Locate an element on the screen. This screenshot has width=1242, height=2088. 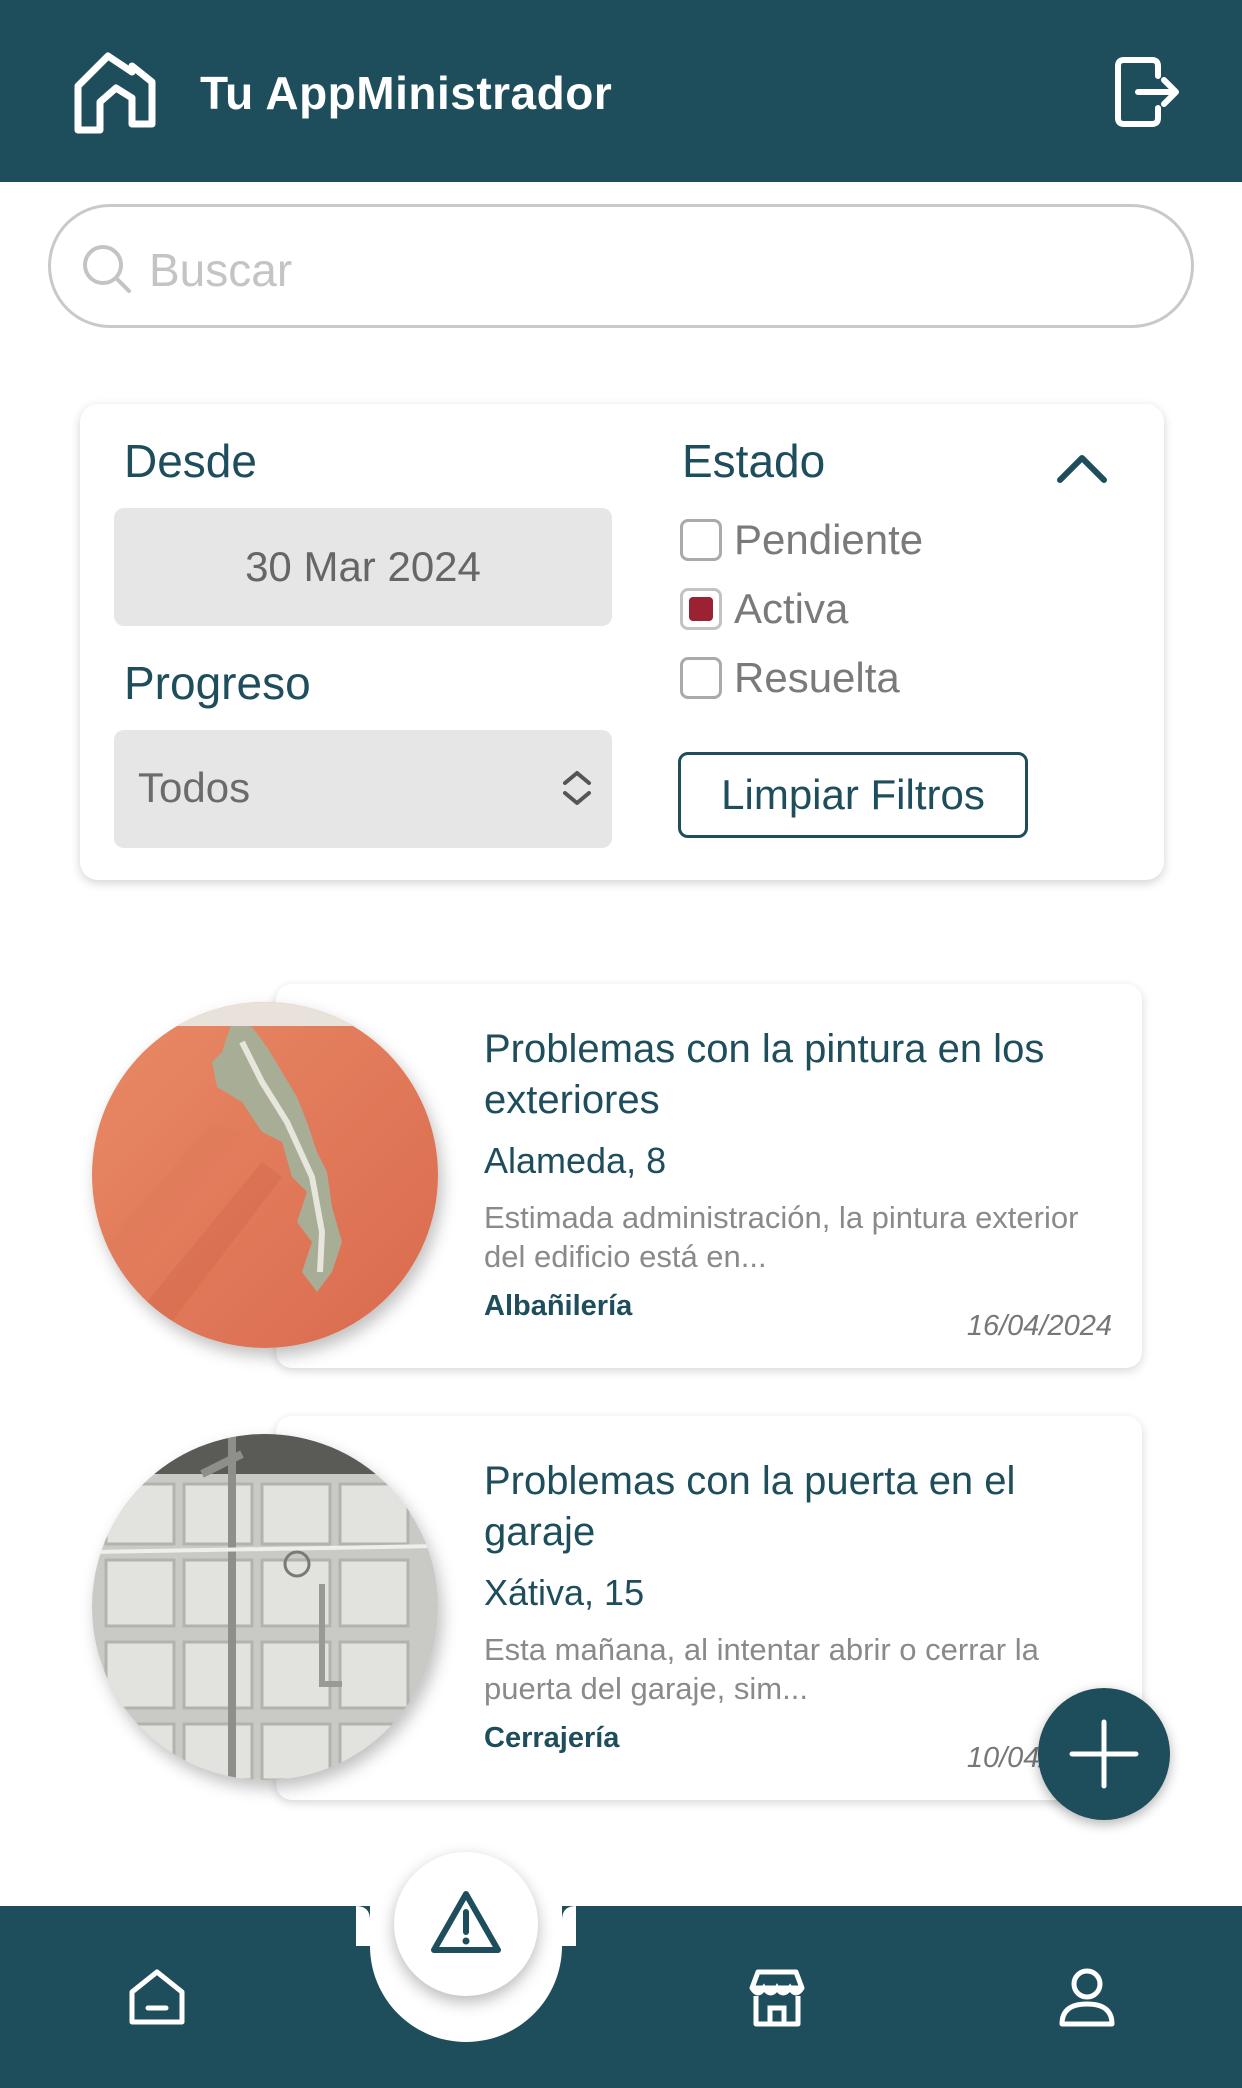
search-placeholder: Buscar is located at coordinates (221, 270).